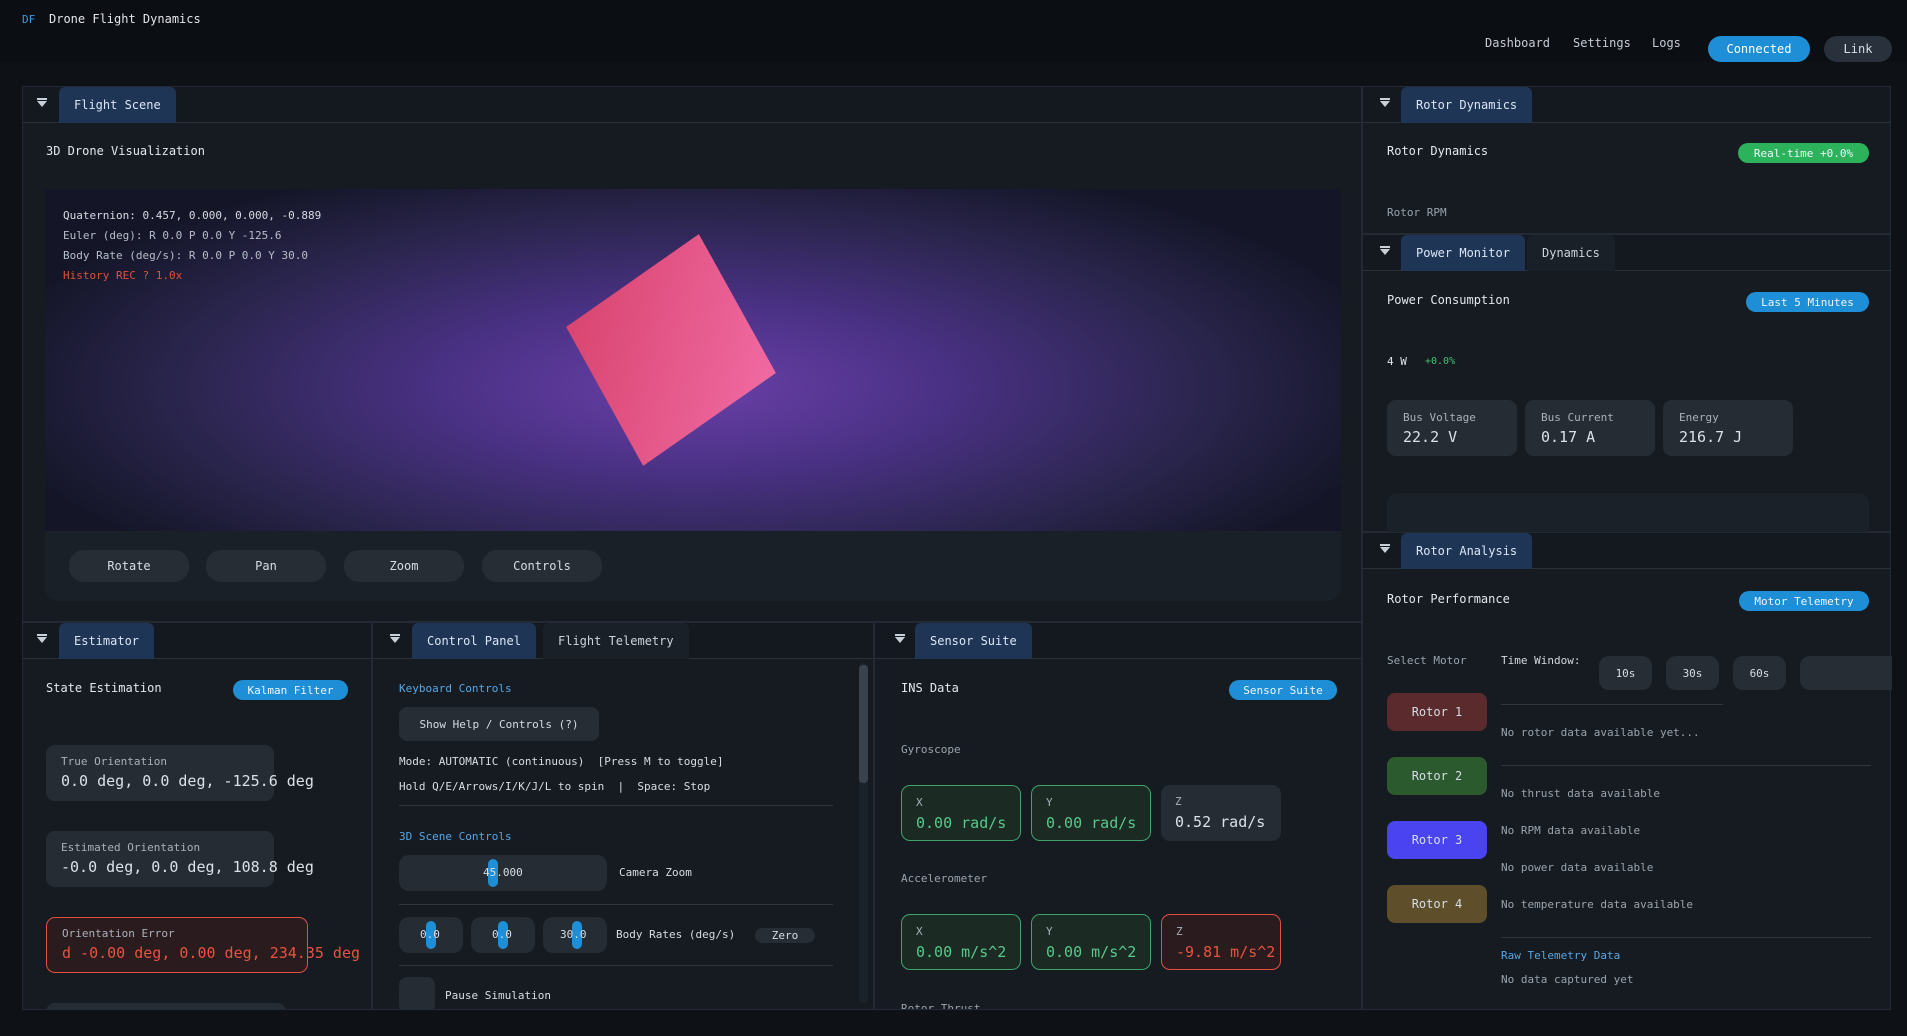 This screenshot has height=1036, width=1907. Describe the element at coordinates (1397, 361) in the screenshot. I see `power-value: 4 W` at that location.